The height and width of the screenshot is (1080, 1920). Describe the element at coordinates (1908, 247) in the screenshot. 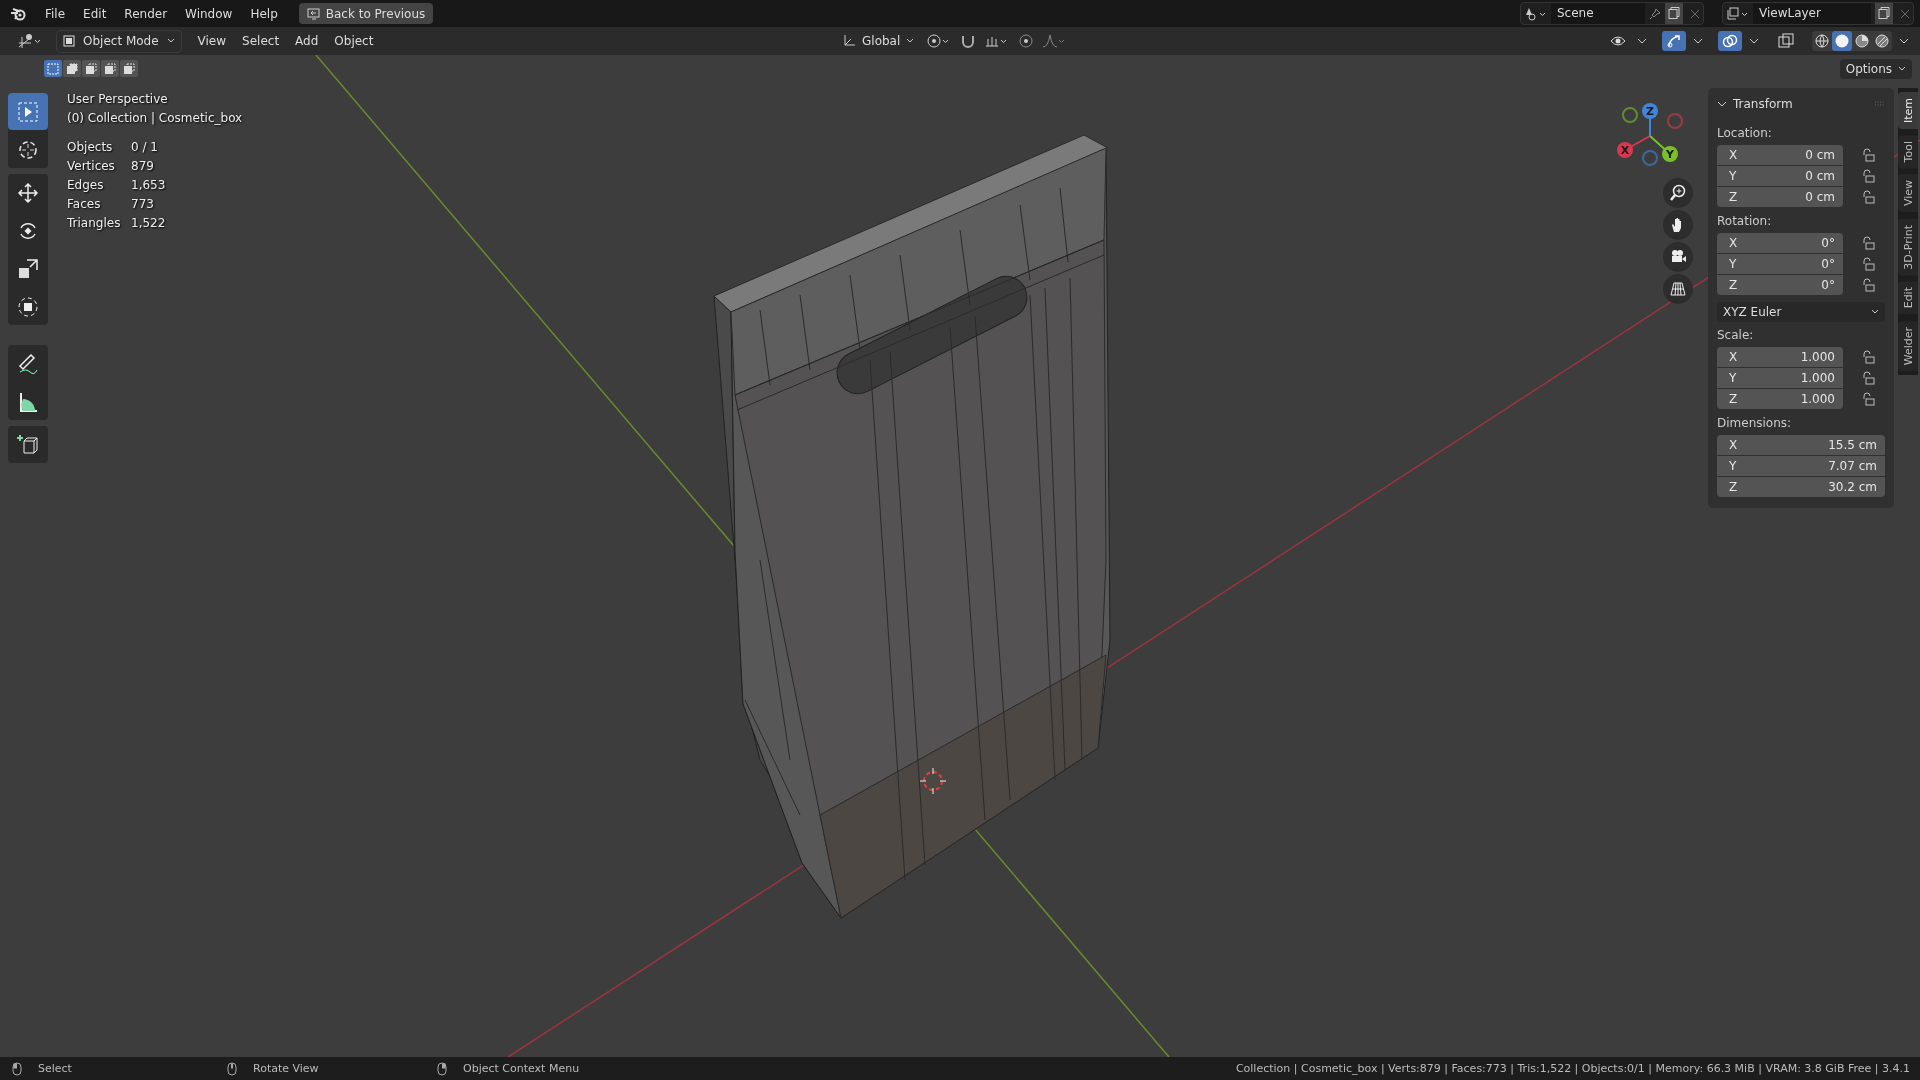

I see `sidebar-tab: 3D-Print` at that location.